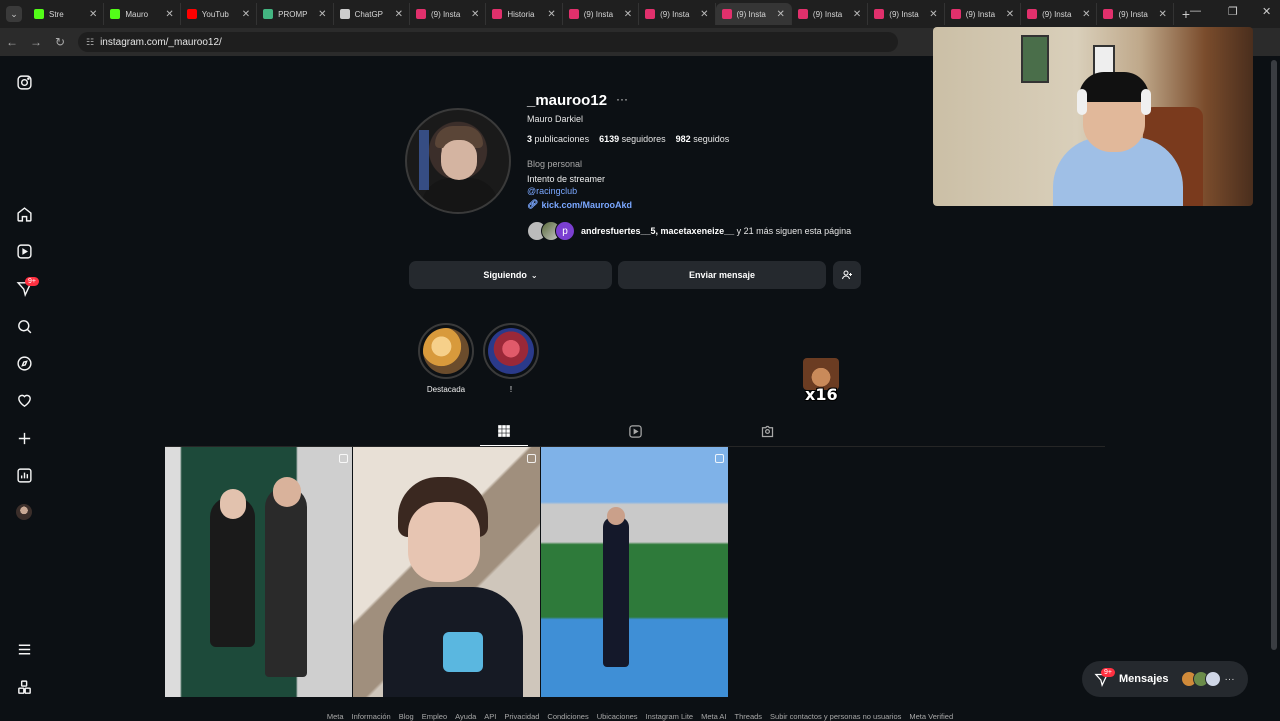  What do you see at coordinates (24, 251) in the screenshot?
I see `reels-icon` at bounding box center [24, 251].